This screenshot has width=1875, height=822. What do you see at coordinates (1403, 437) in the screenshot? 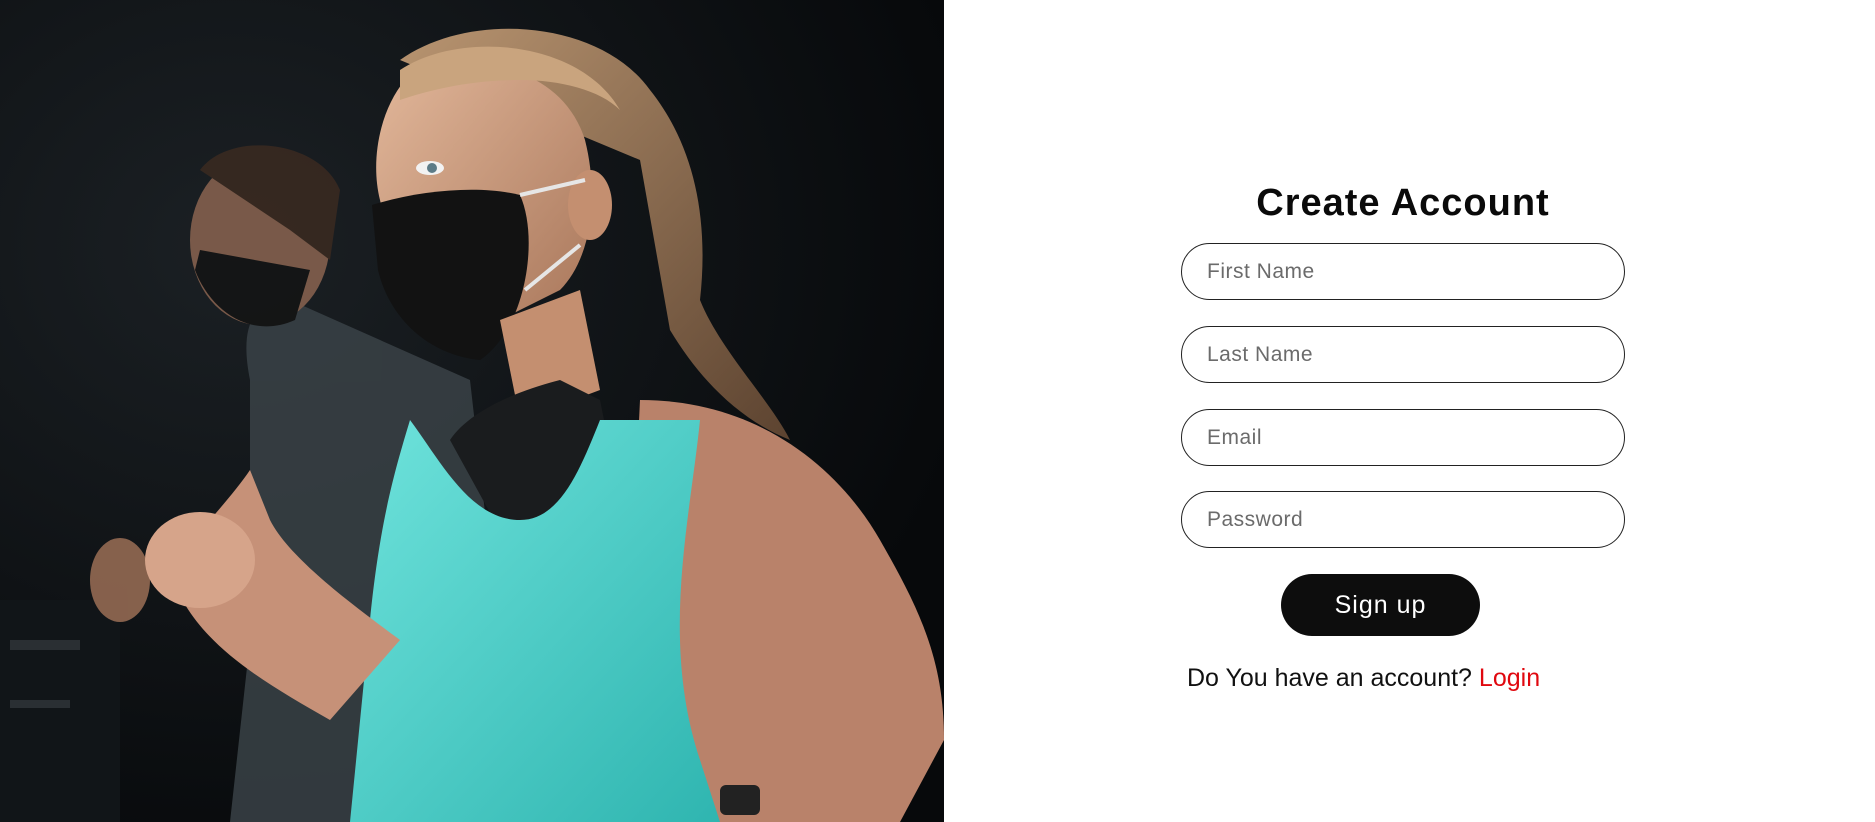
I see `email-input` at bounding box center [1403, 437].